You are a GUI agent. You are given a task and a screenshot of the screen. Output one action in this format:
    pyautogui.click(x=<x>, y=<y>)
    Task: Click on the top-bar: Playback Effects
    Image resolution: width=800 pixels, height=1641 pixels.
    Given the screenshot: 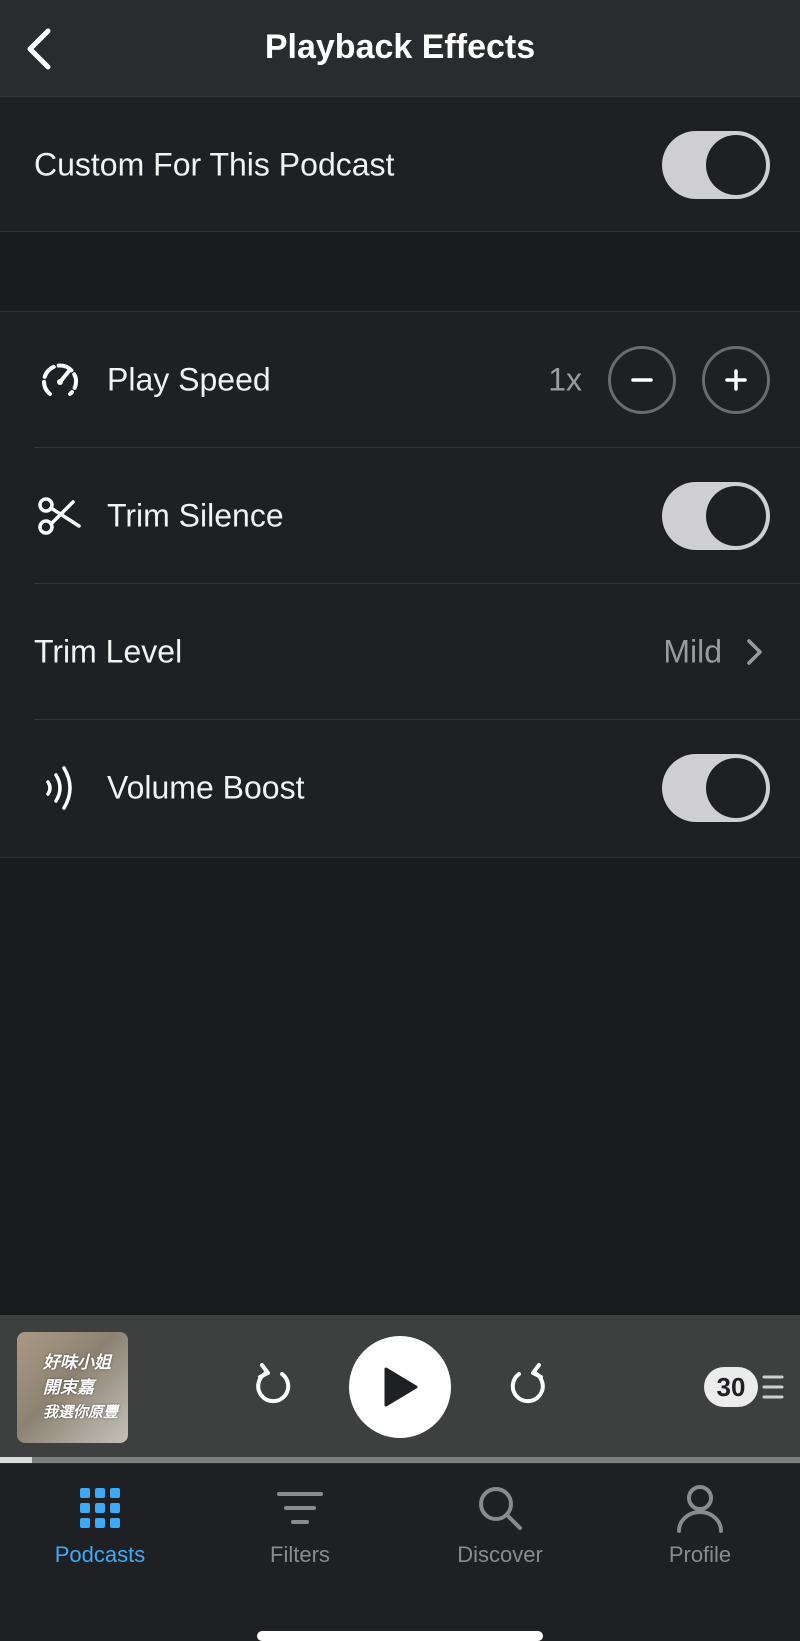 What is the action you would take?
    pyautogui.click(x=400, y=48)
    